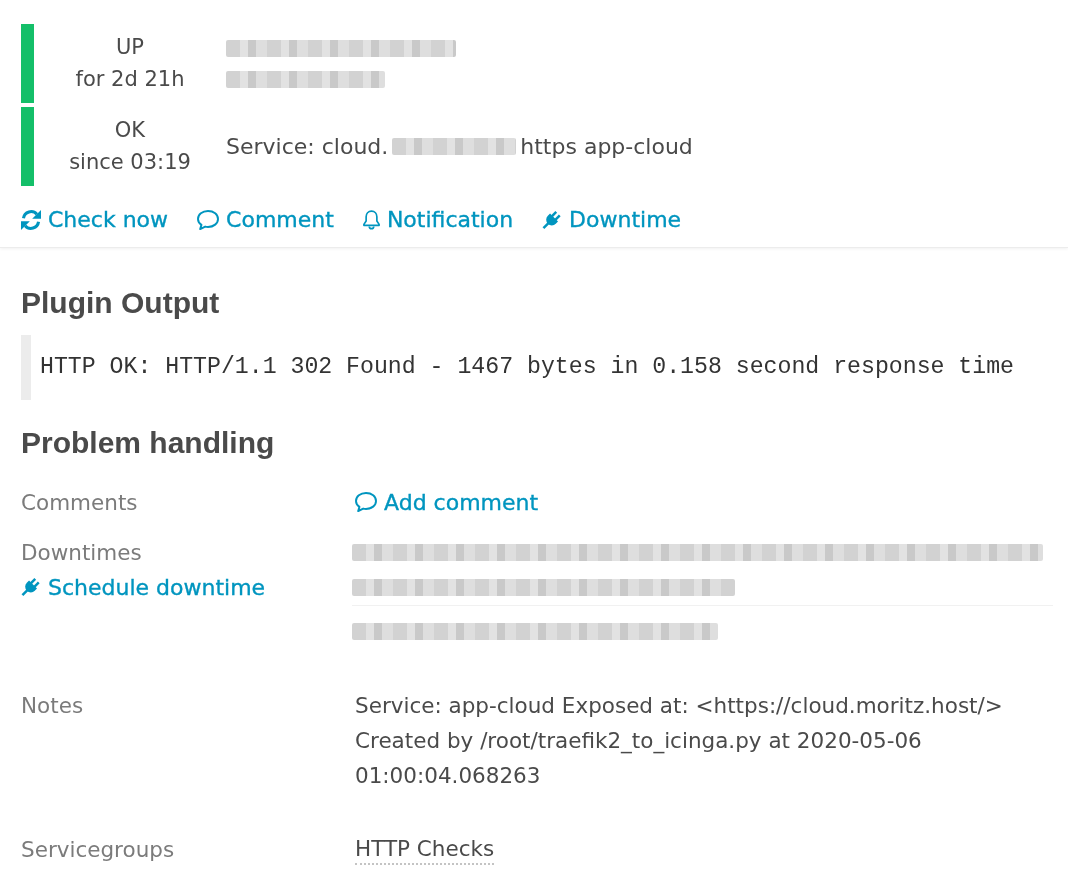  I want to click on downtime-link: Downtime, so click(612, 220).